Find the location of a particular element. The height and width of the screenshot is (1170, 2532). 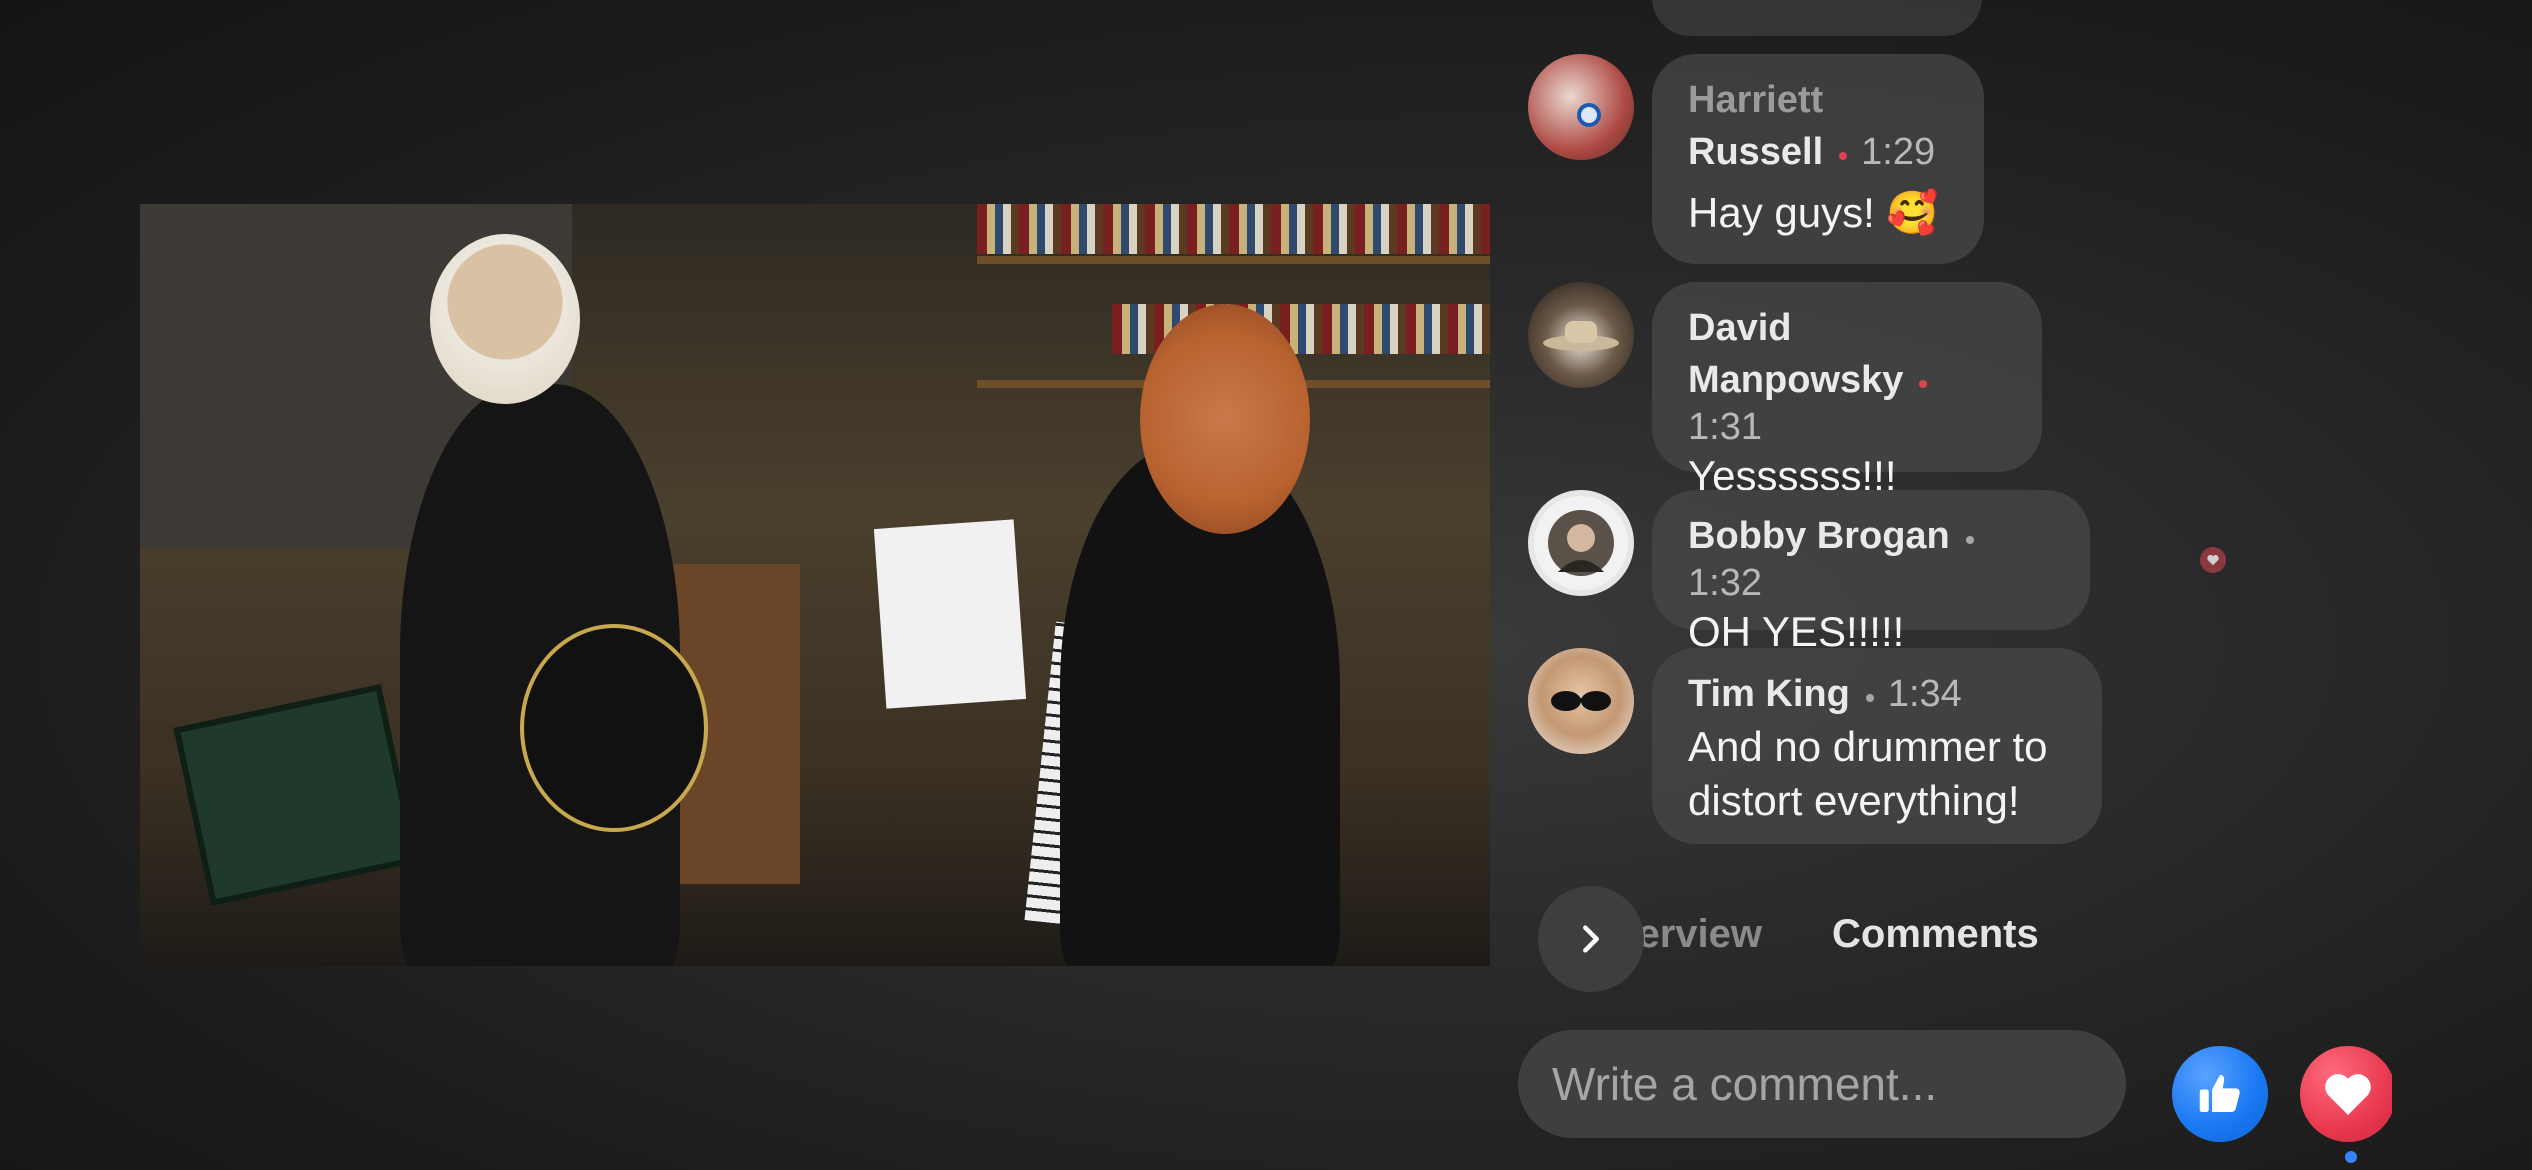

sunglasses-avatar is located at coordinates (1581, 701).